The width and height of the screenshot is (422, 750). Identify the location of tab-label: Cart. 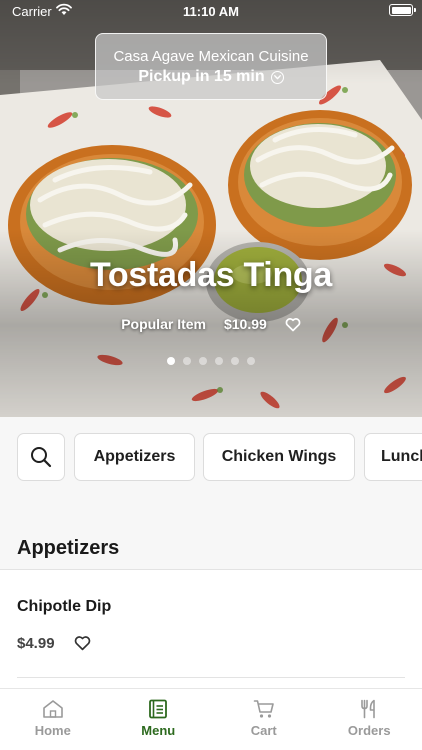
(263, 730).